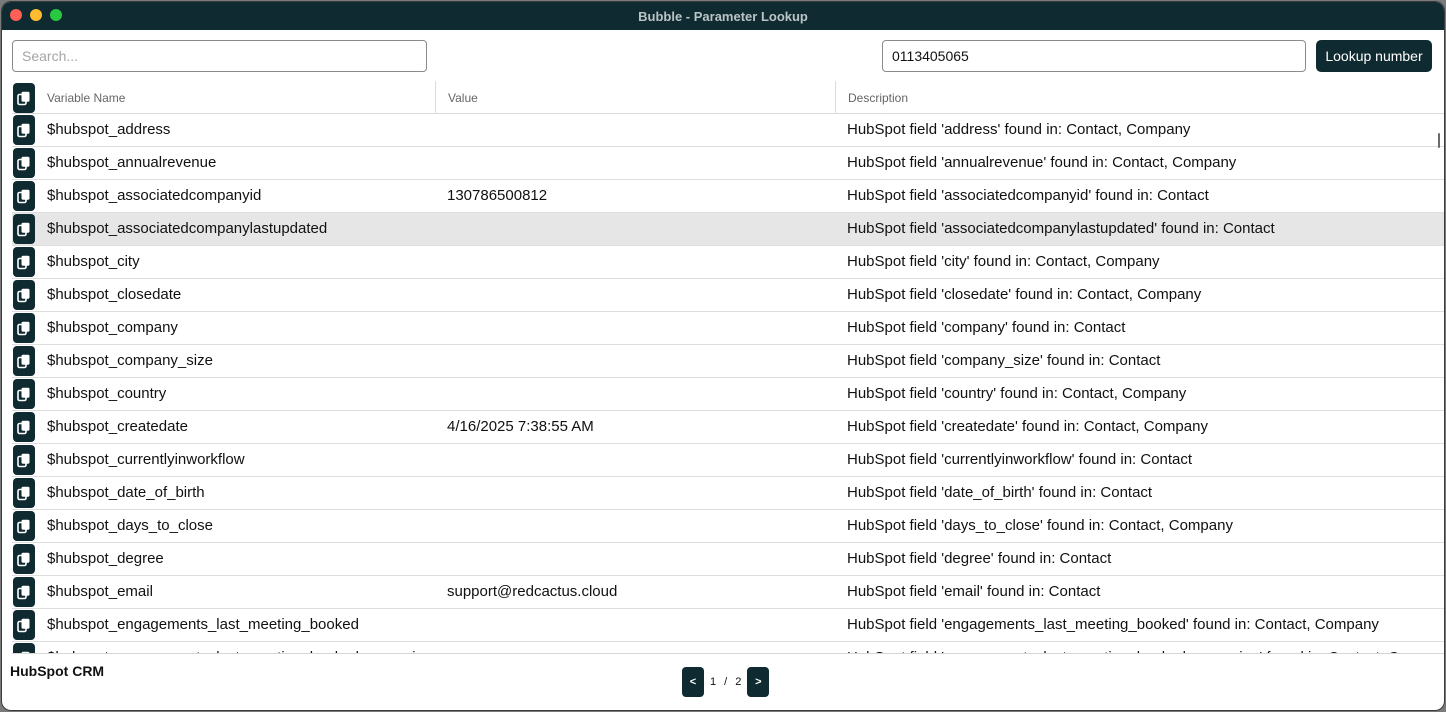 The height and width of the screenshot is (712, 1446). Describe the element at coordinates (1135, 97) in the screenshot. I see `header-description: Description` at that location.